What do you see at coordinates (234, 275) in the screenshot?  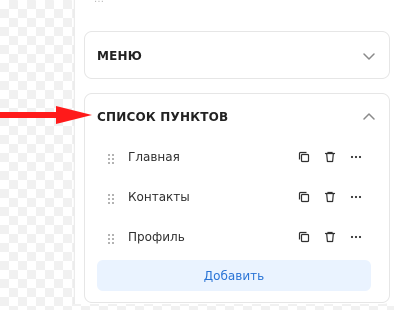 I see `add-item-button: Добавить` at bounding box center [234, 275].